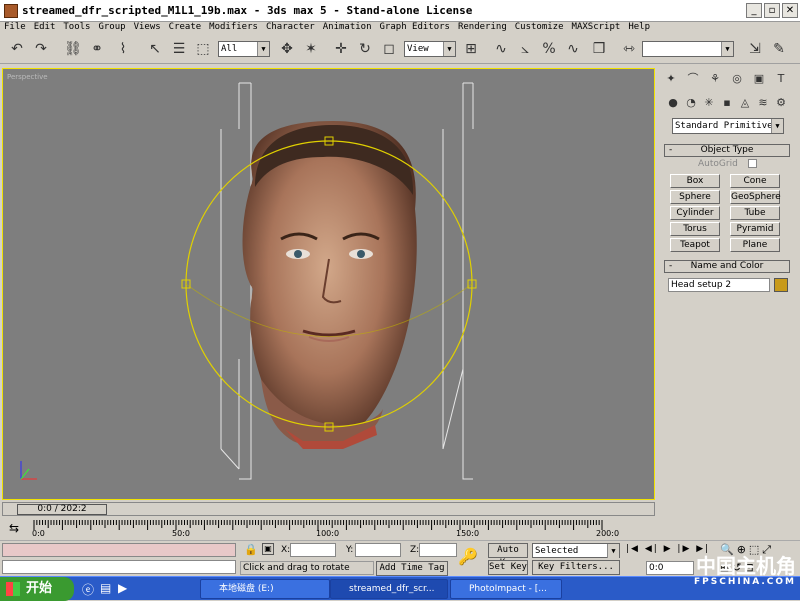 The width and height of the screenshot is (800, 601). I want to click on teapot-button: Teapot, so click(695, 245).